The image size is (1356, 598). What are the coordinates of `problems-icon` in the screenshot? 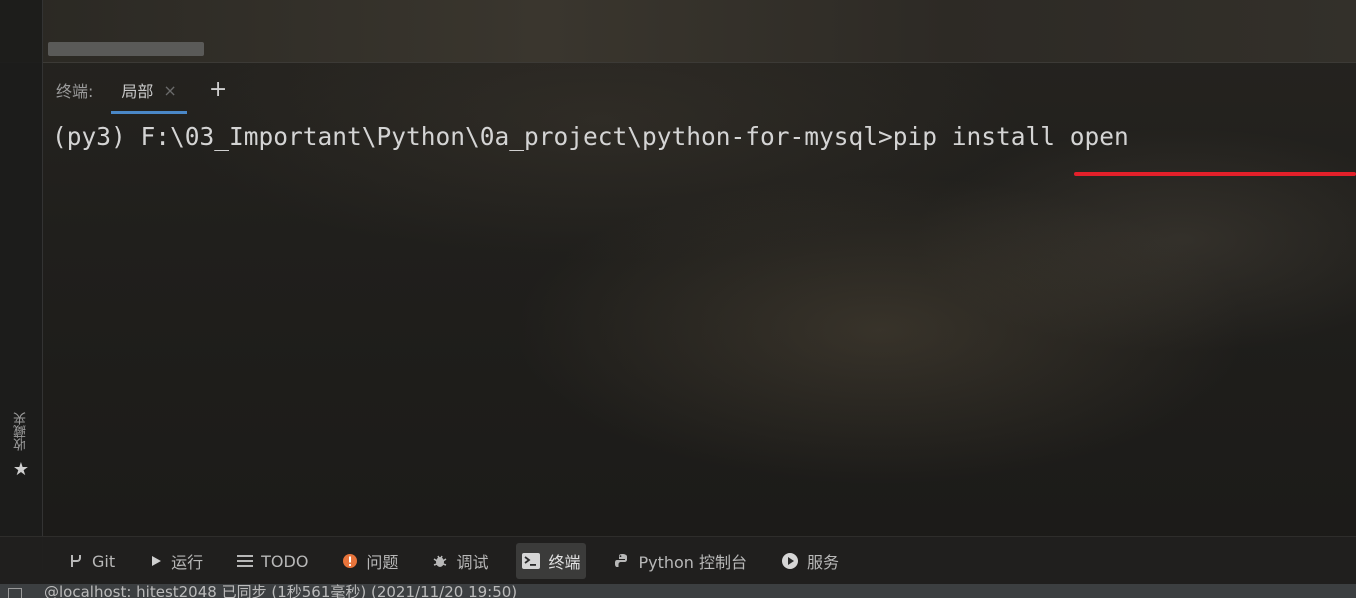 It's located at (350, 561).